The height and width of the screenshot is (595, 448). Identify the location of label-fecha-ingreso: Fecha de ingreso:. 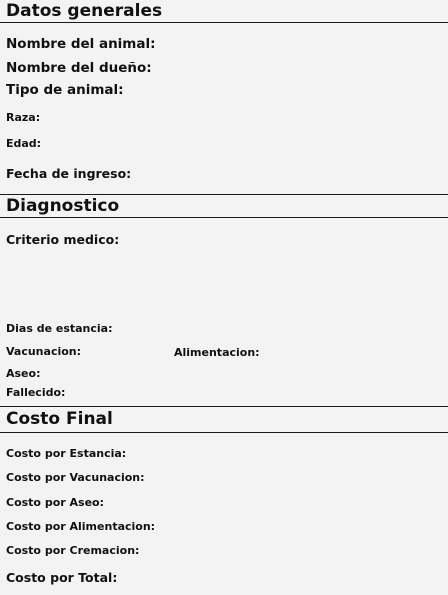
(69, 173).